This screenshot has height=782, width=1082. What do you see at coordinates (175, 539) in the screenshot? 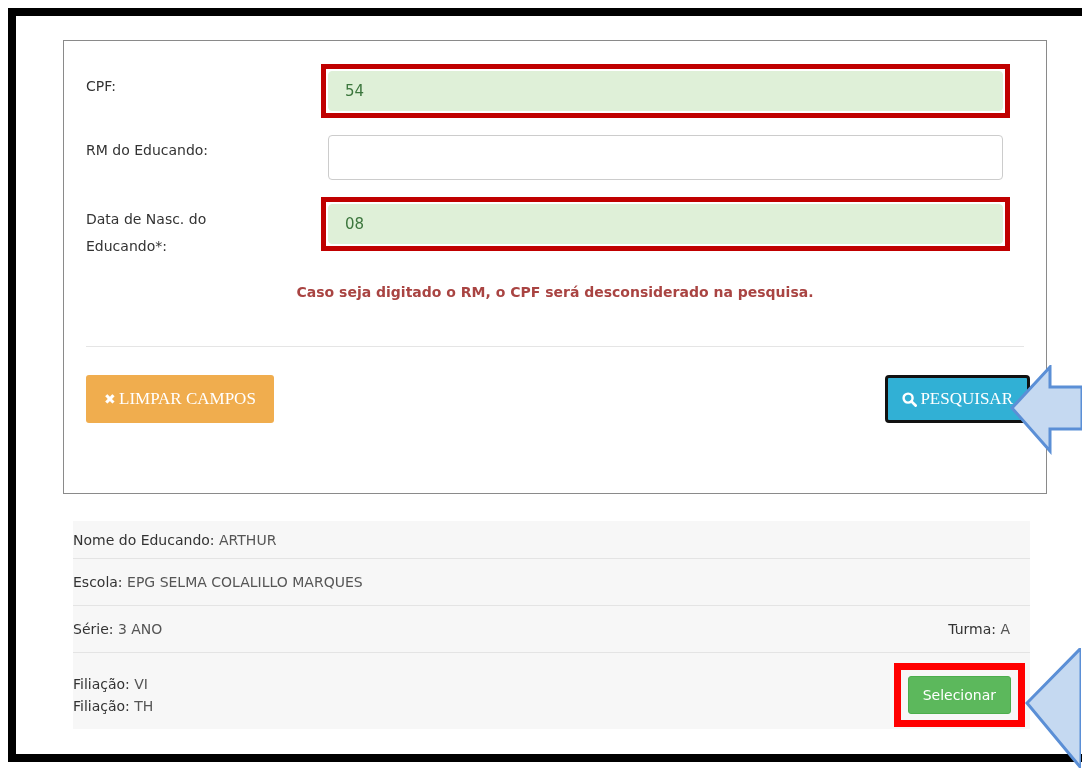
I see `info-text: Nome do Educando: ARTHUR` at bounding box center [175, 539].